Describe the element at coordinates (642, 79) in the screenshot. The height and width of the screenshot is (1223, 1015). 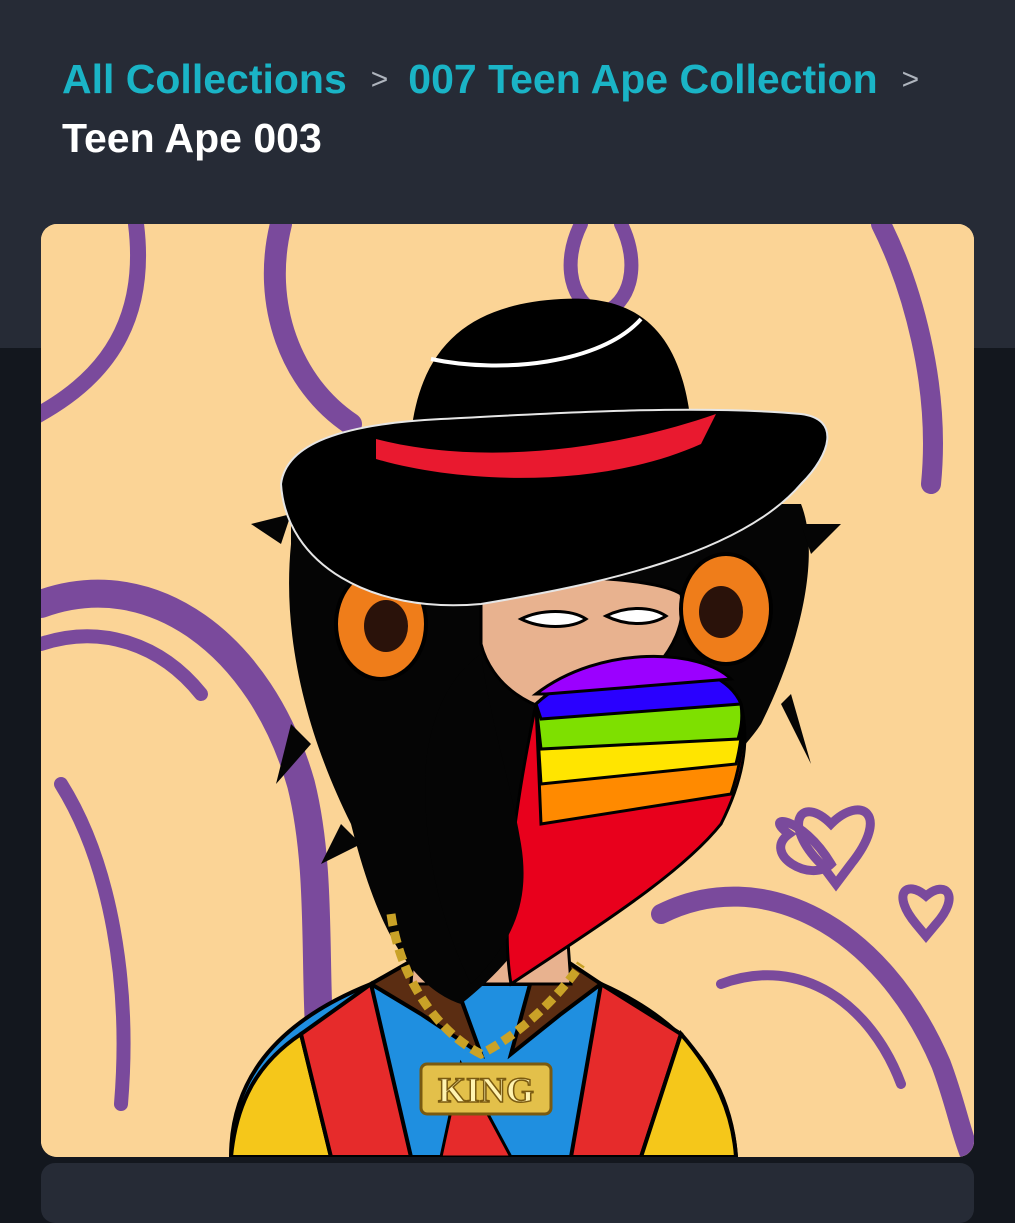
I see `breadcrumb-collection-link: 007 Teen Ape Collection` at that location.